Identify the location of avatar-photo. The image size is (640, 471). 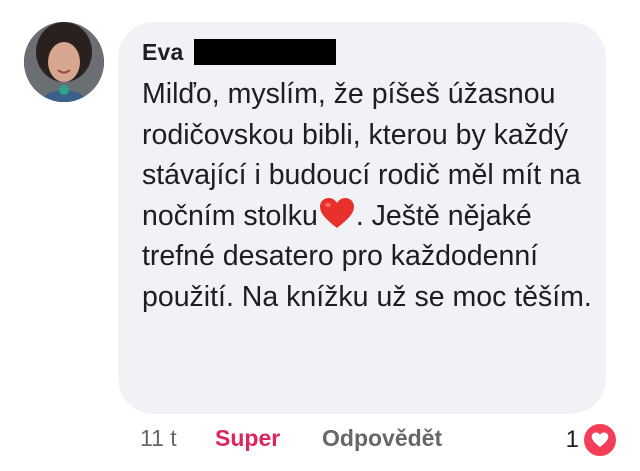
(64, 62).